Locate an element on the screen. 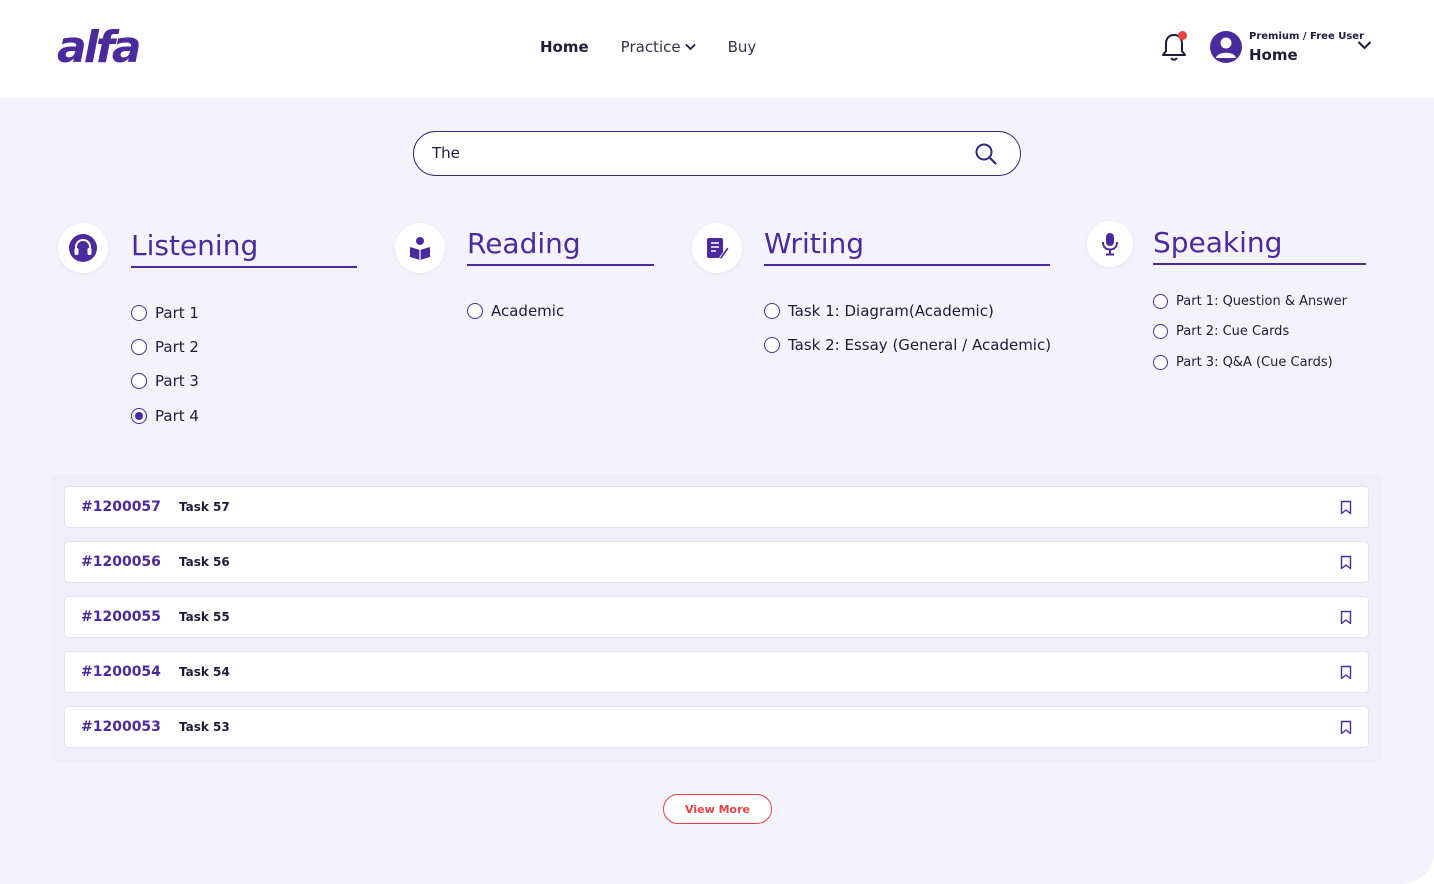 This screenshot has width=1434, height=884. task-id: #1200056 is located at coordinates (121, 562).